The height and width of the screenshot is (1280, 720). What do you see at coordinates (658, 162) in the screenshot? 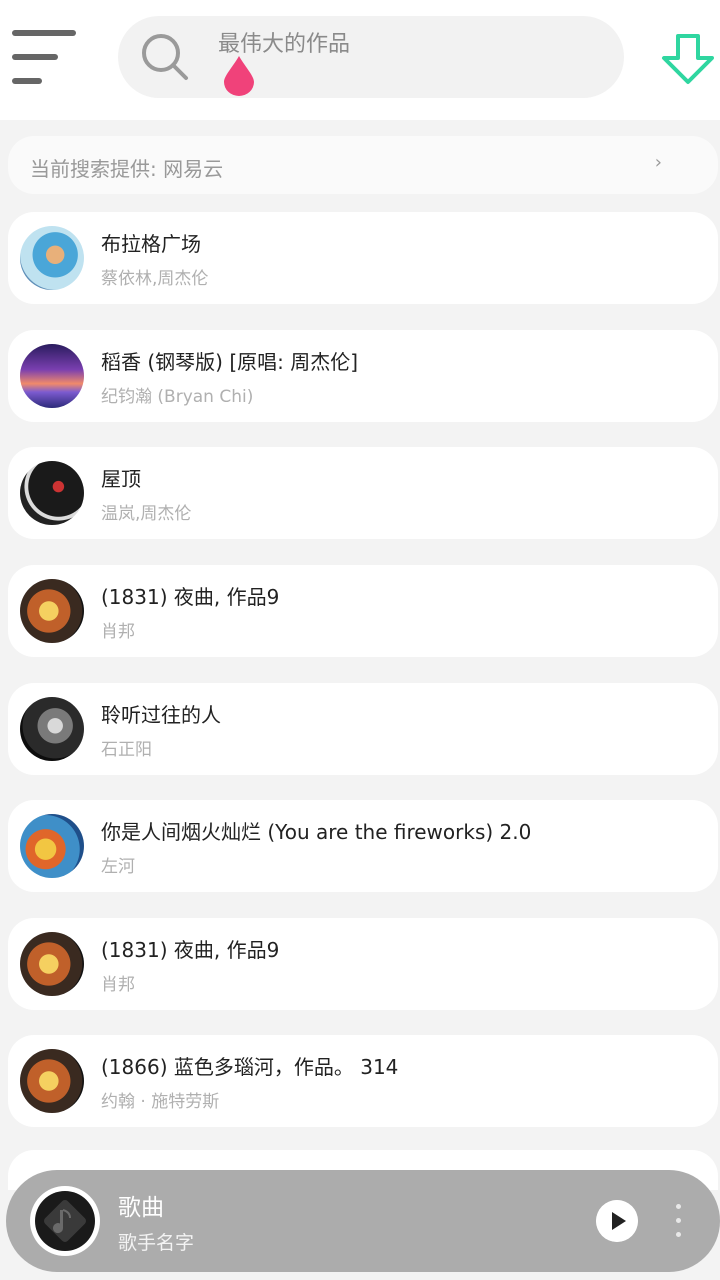
I see `chevron-right-icon: ›` at bounding box center [658, 162].